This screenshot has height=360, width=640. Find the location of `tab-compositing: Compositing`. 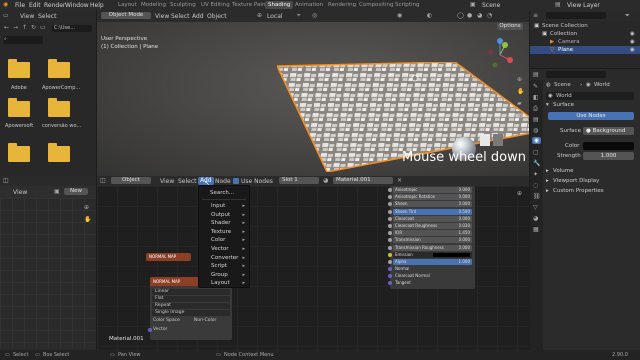

tab-compositing: Compositing is located at coordinates (376, 5).